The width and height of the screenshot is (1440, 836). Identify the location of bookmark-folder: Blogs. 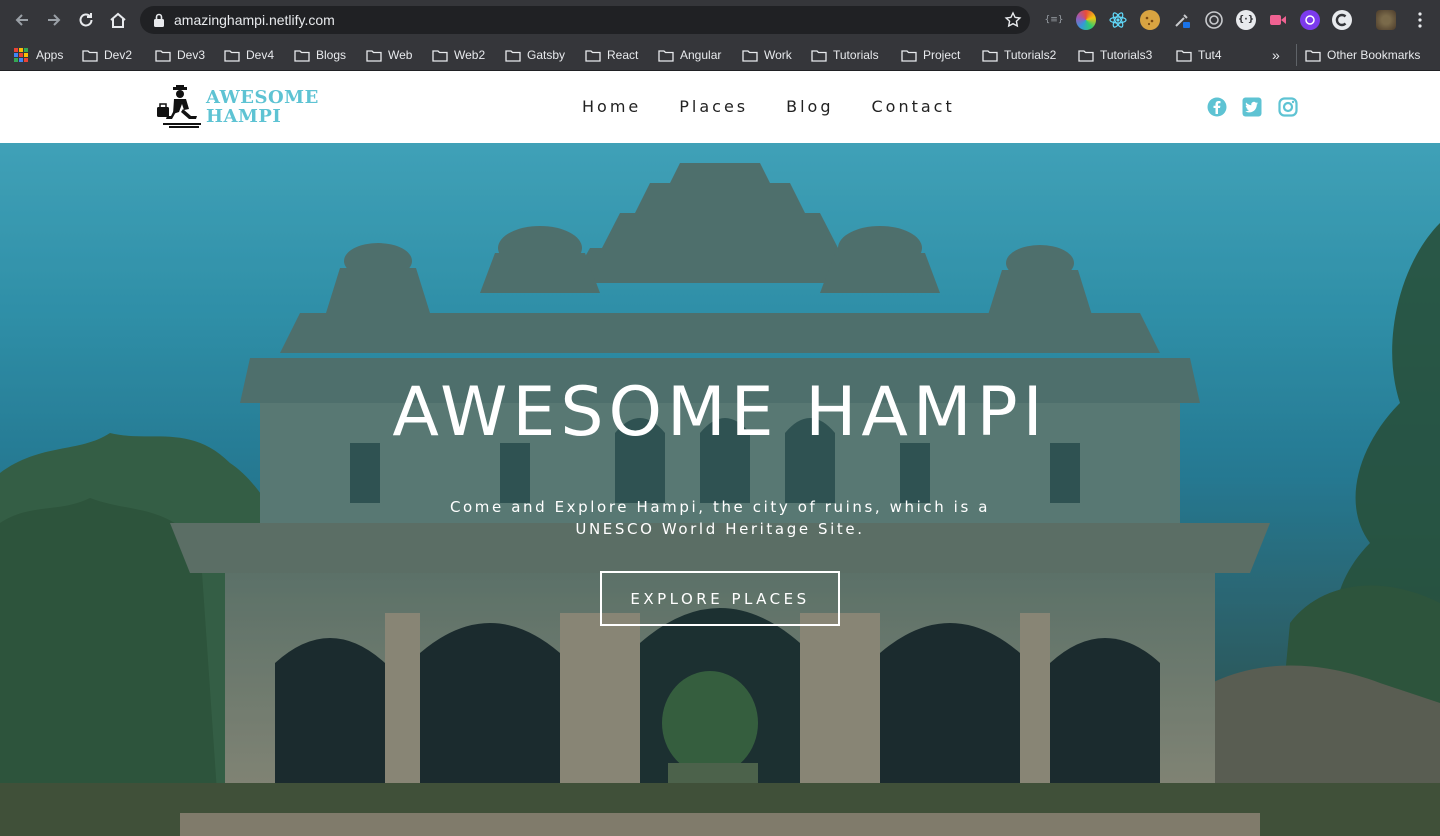
(320, 55).